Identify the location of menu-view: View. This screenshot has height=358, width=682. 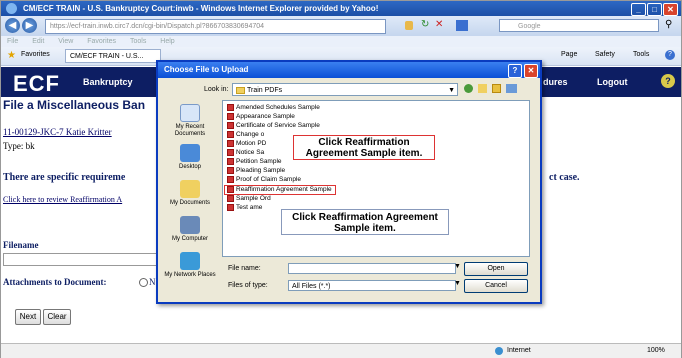
(65, 41).